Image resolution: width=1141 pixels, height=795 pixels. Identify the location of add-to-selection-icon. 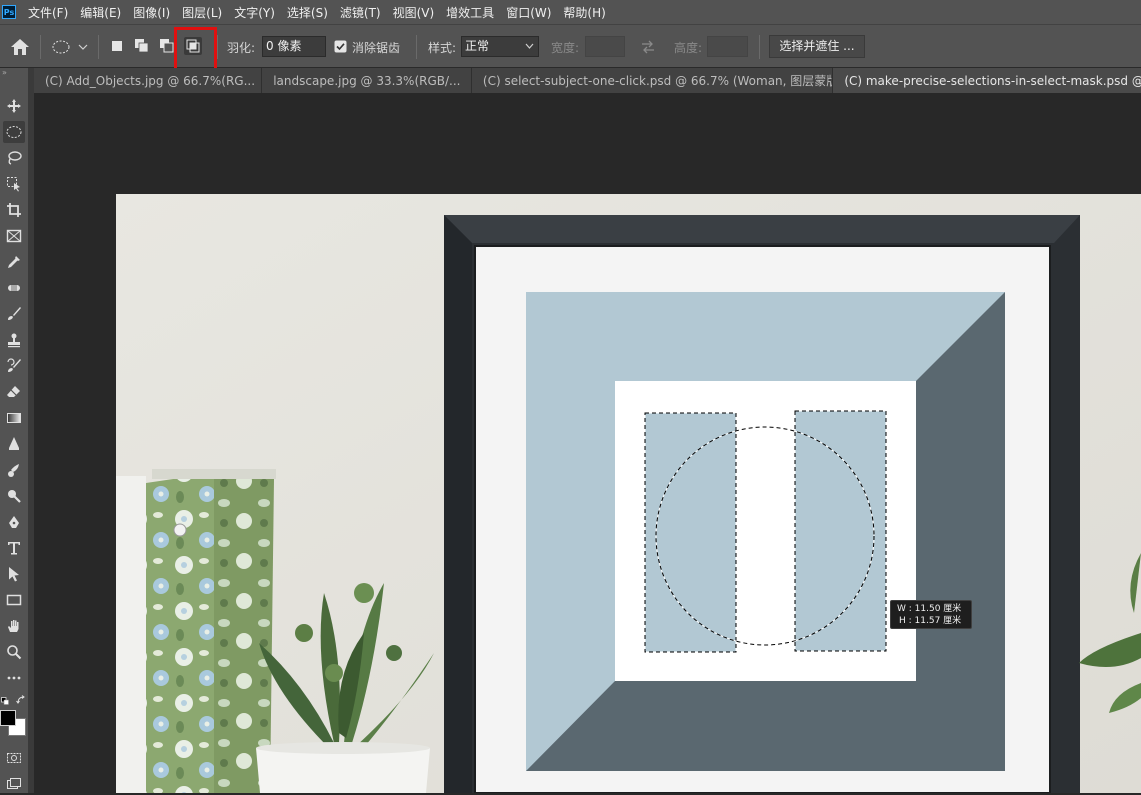
(142, 46).